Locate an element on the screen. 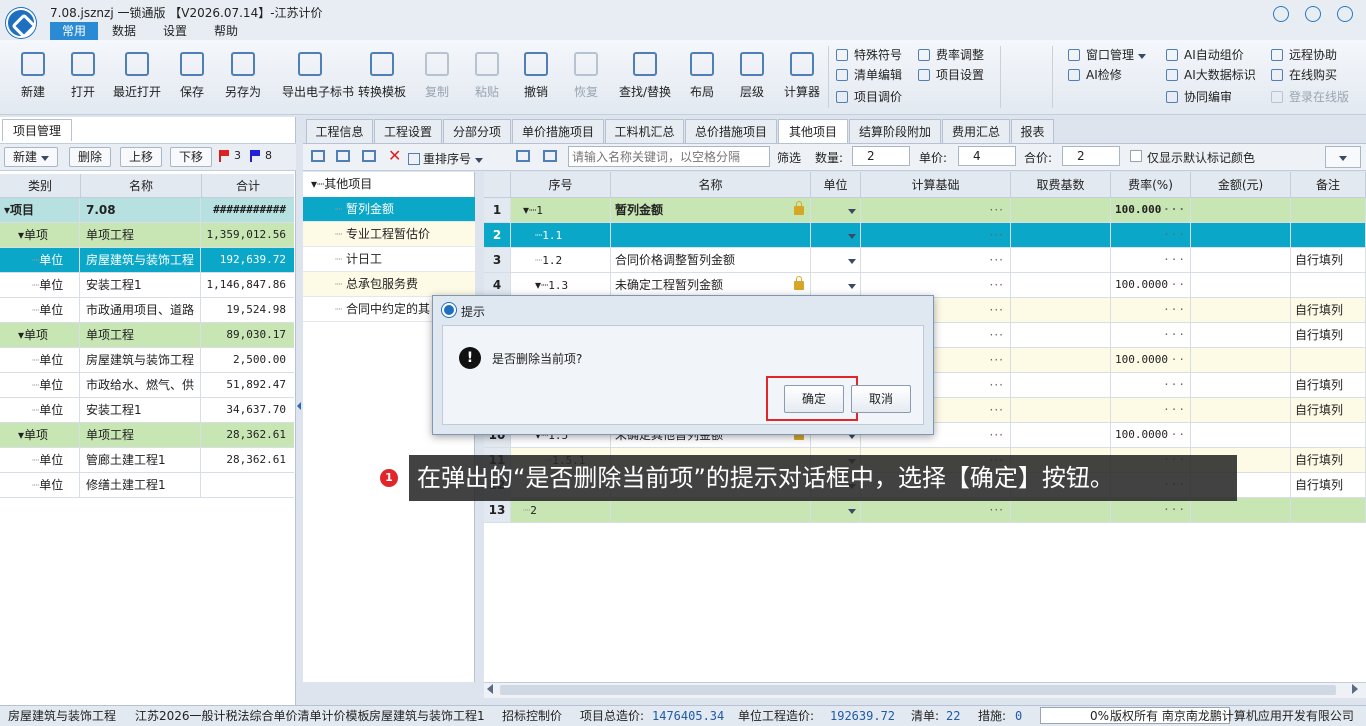  project-new-button: 新建 is located at coordinates (31, 157).